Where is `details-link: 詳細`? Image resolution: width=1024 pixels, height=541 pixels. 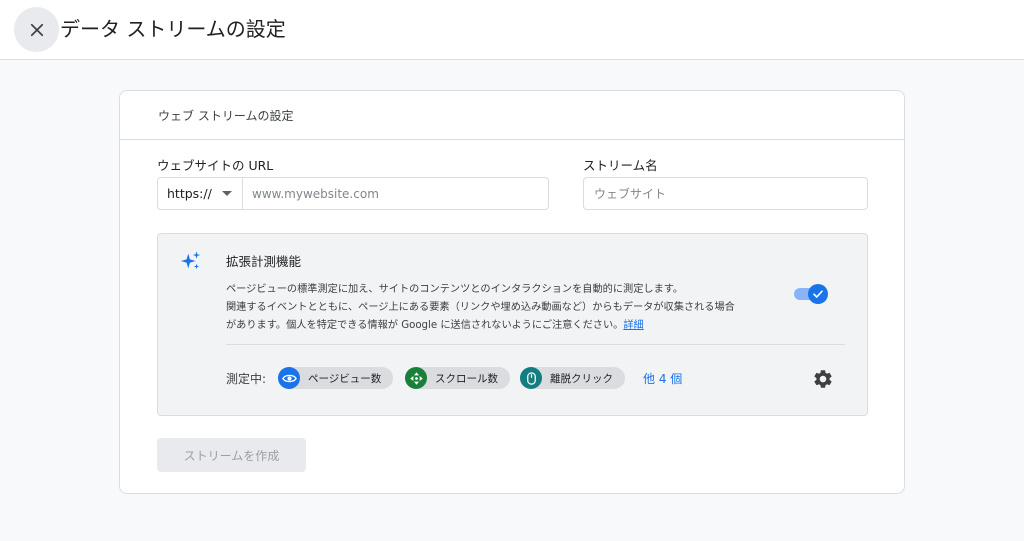
details-link: 詳細 is located at coordinates (633, 325).